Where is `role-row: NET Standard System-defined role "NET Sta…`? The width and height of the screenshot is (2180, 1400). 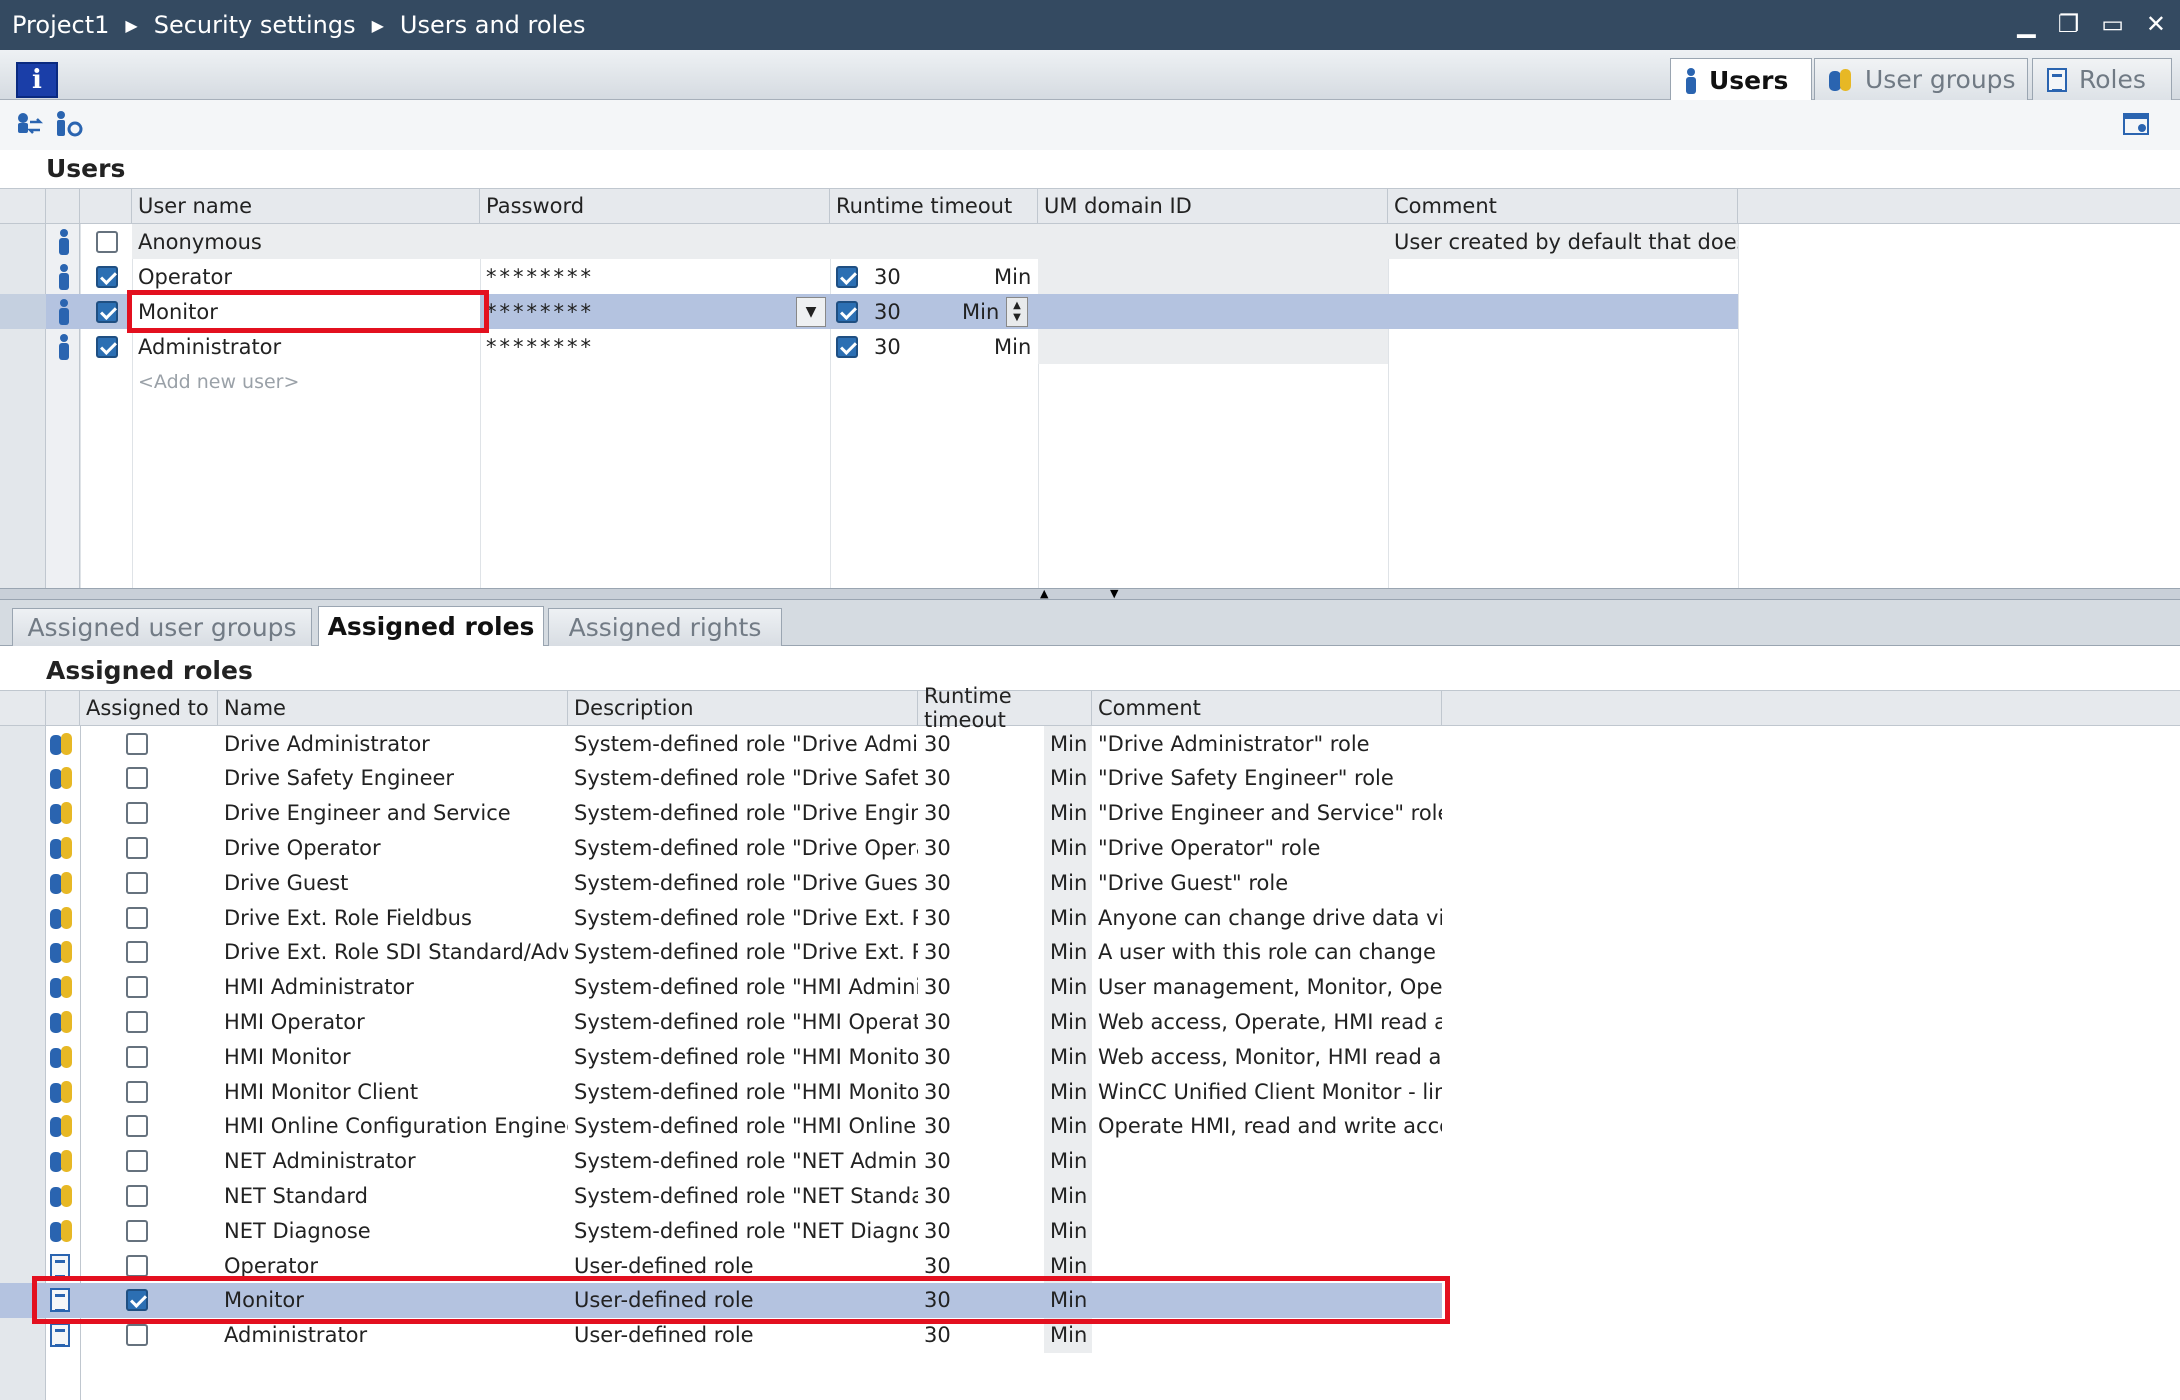 role-row: NET Standard System-defined role "NET Sta… is located at coordinates (1090, 1196).